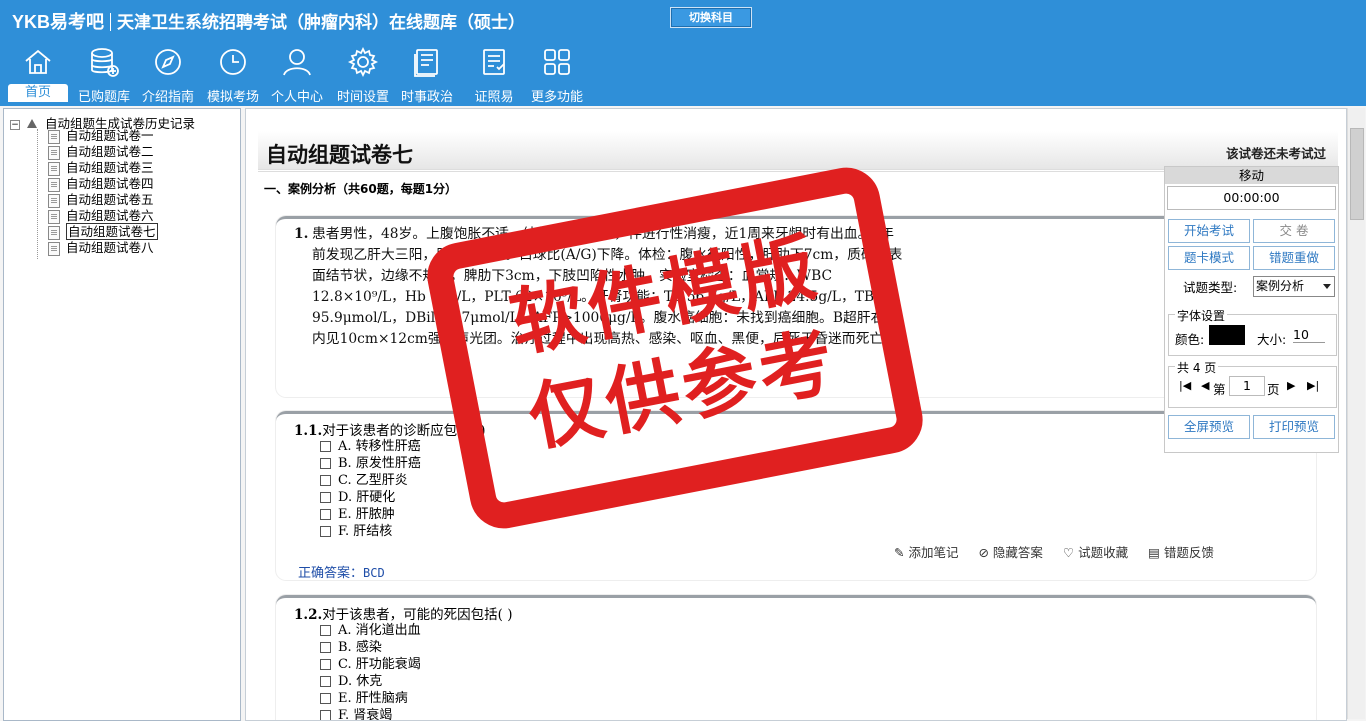 The width and height of the screenshot is (1366, 721). Describe the element at coordinates (331, 573) in the screenshot. I see `answer-label: 正确答案：` at that location.